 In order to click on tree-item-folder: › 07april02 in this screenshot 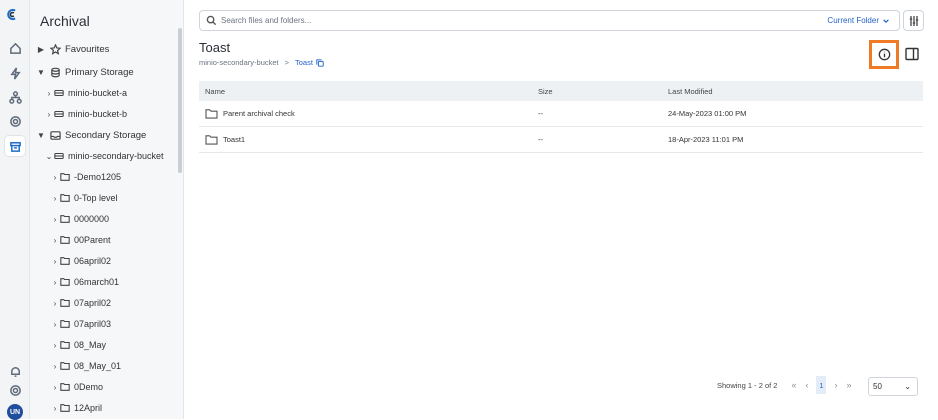, I will do `click(80, 303)`.